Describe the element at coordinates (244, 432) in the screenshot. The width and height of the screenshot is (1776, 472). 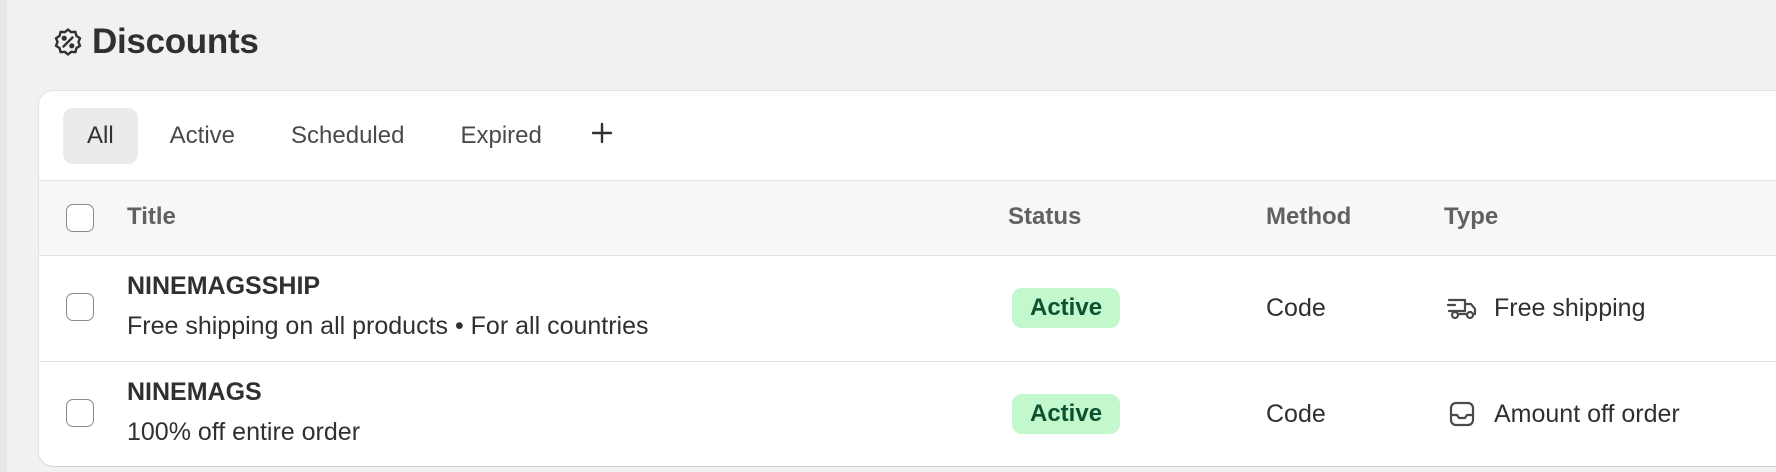
I see `discount-description: 100% off entire order` at that location.